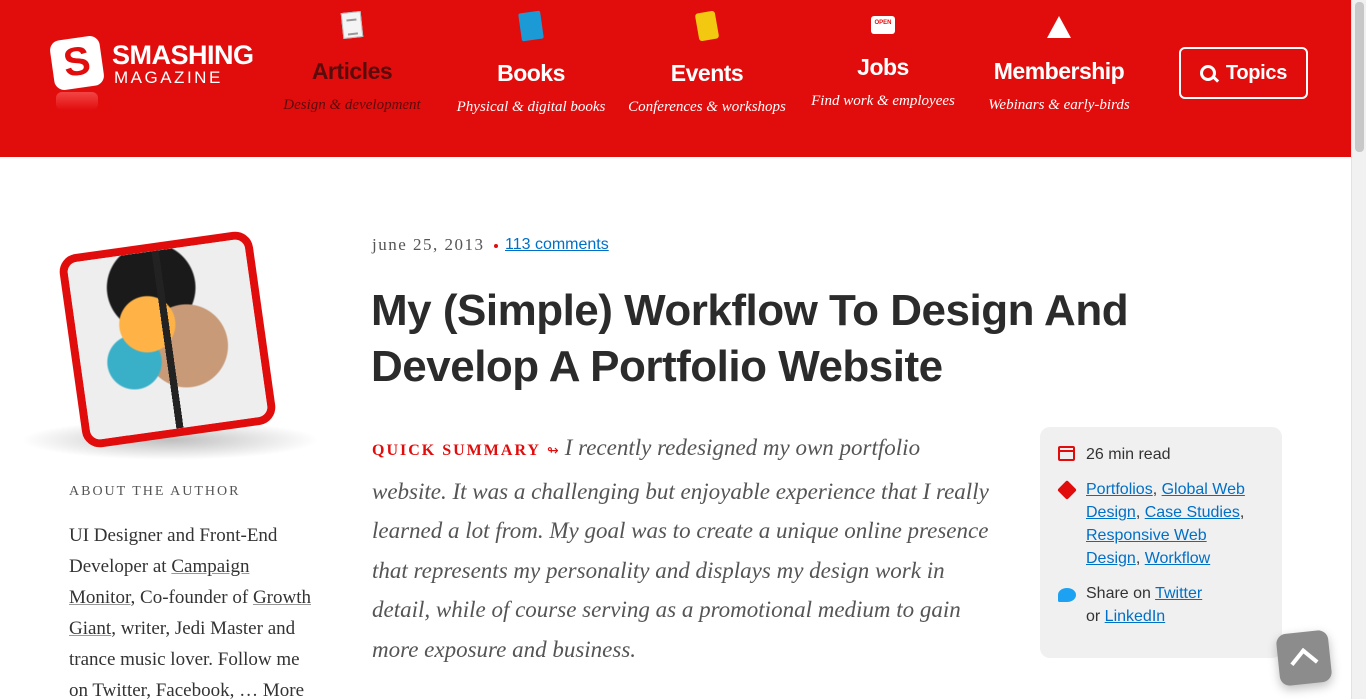  Describe the element at coordinates (1207, 73) in the screenshot. I see `search-icon` at that location.